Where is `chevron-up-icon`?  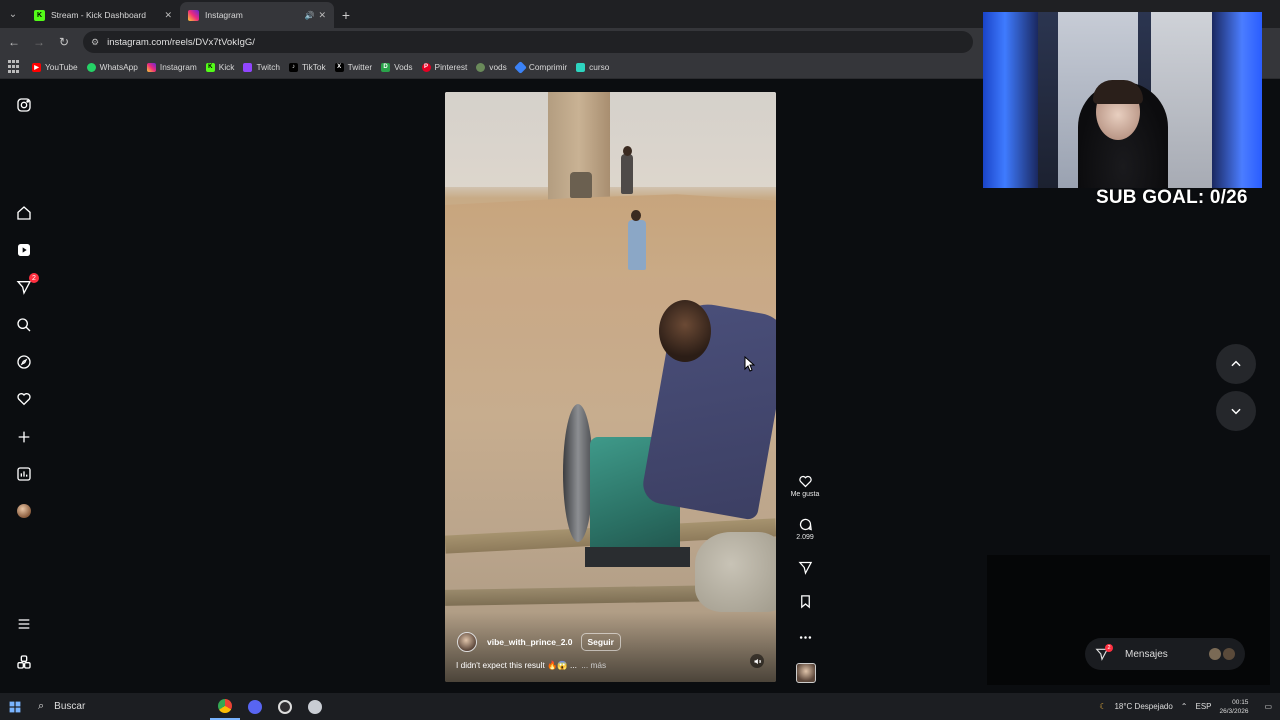
chevron-up-icon is located at coordinates (1236, 363).